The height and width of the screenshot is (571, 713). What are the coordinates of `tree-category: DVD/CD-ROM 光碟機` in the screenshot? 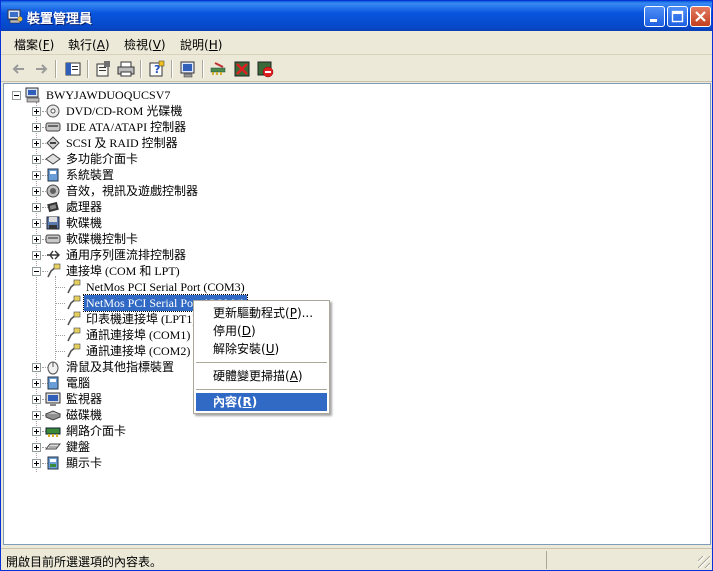 It's located at (212, 111).